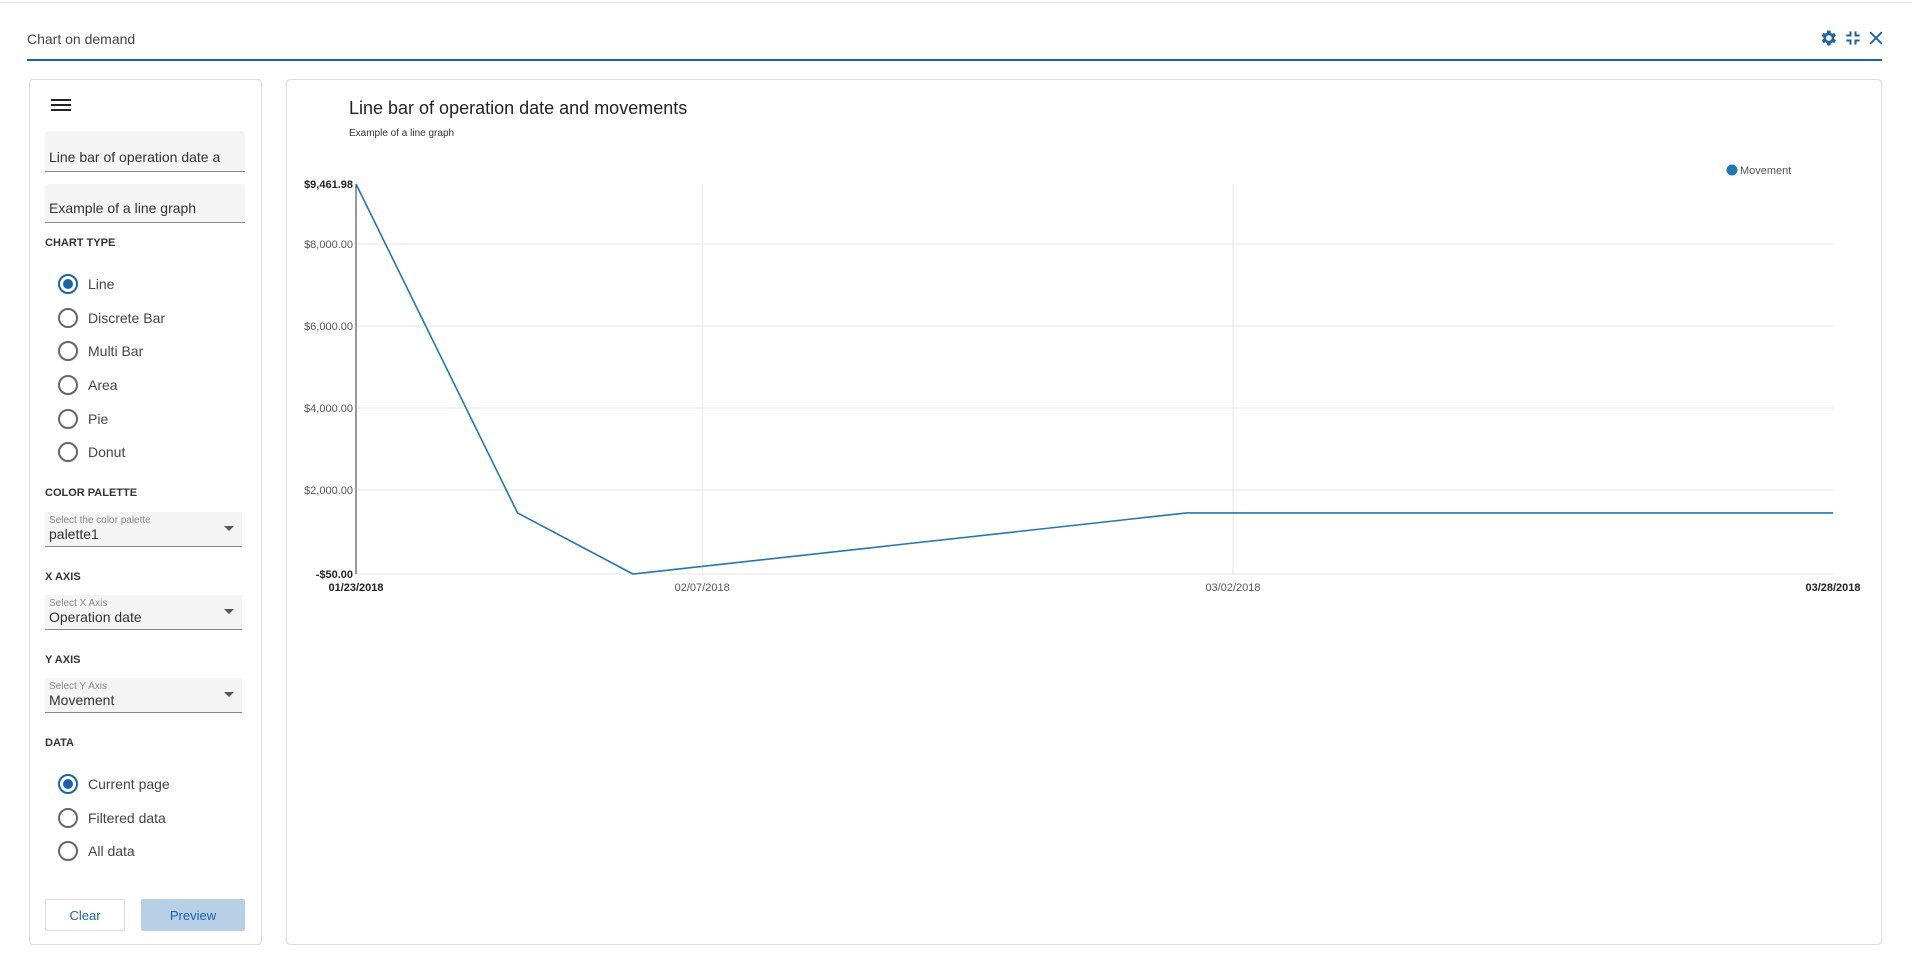 This screenshot has height=969, width=1912. I want to click on legend-label: Movement, so click(1765, 171).